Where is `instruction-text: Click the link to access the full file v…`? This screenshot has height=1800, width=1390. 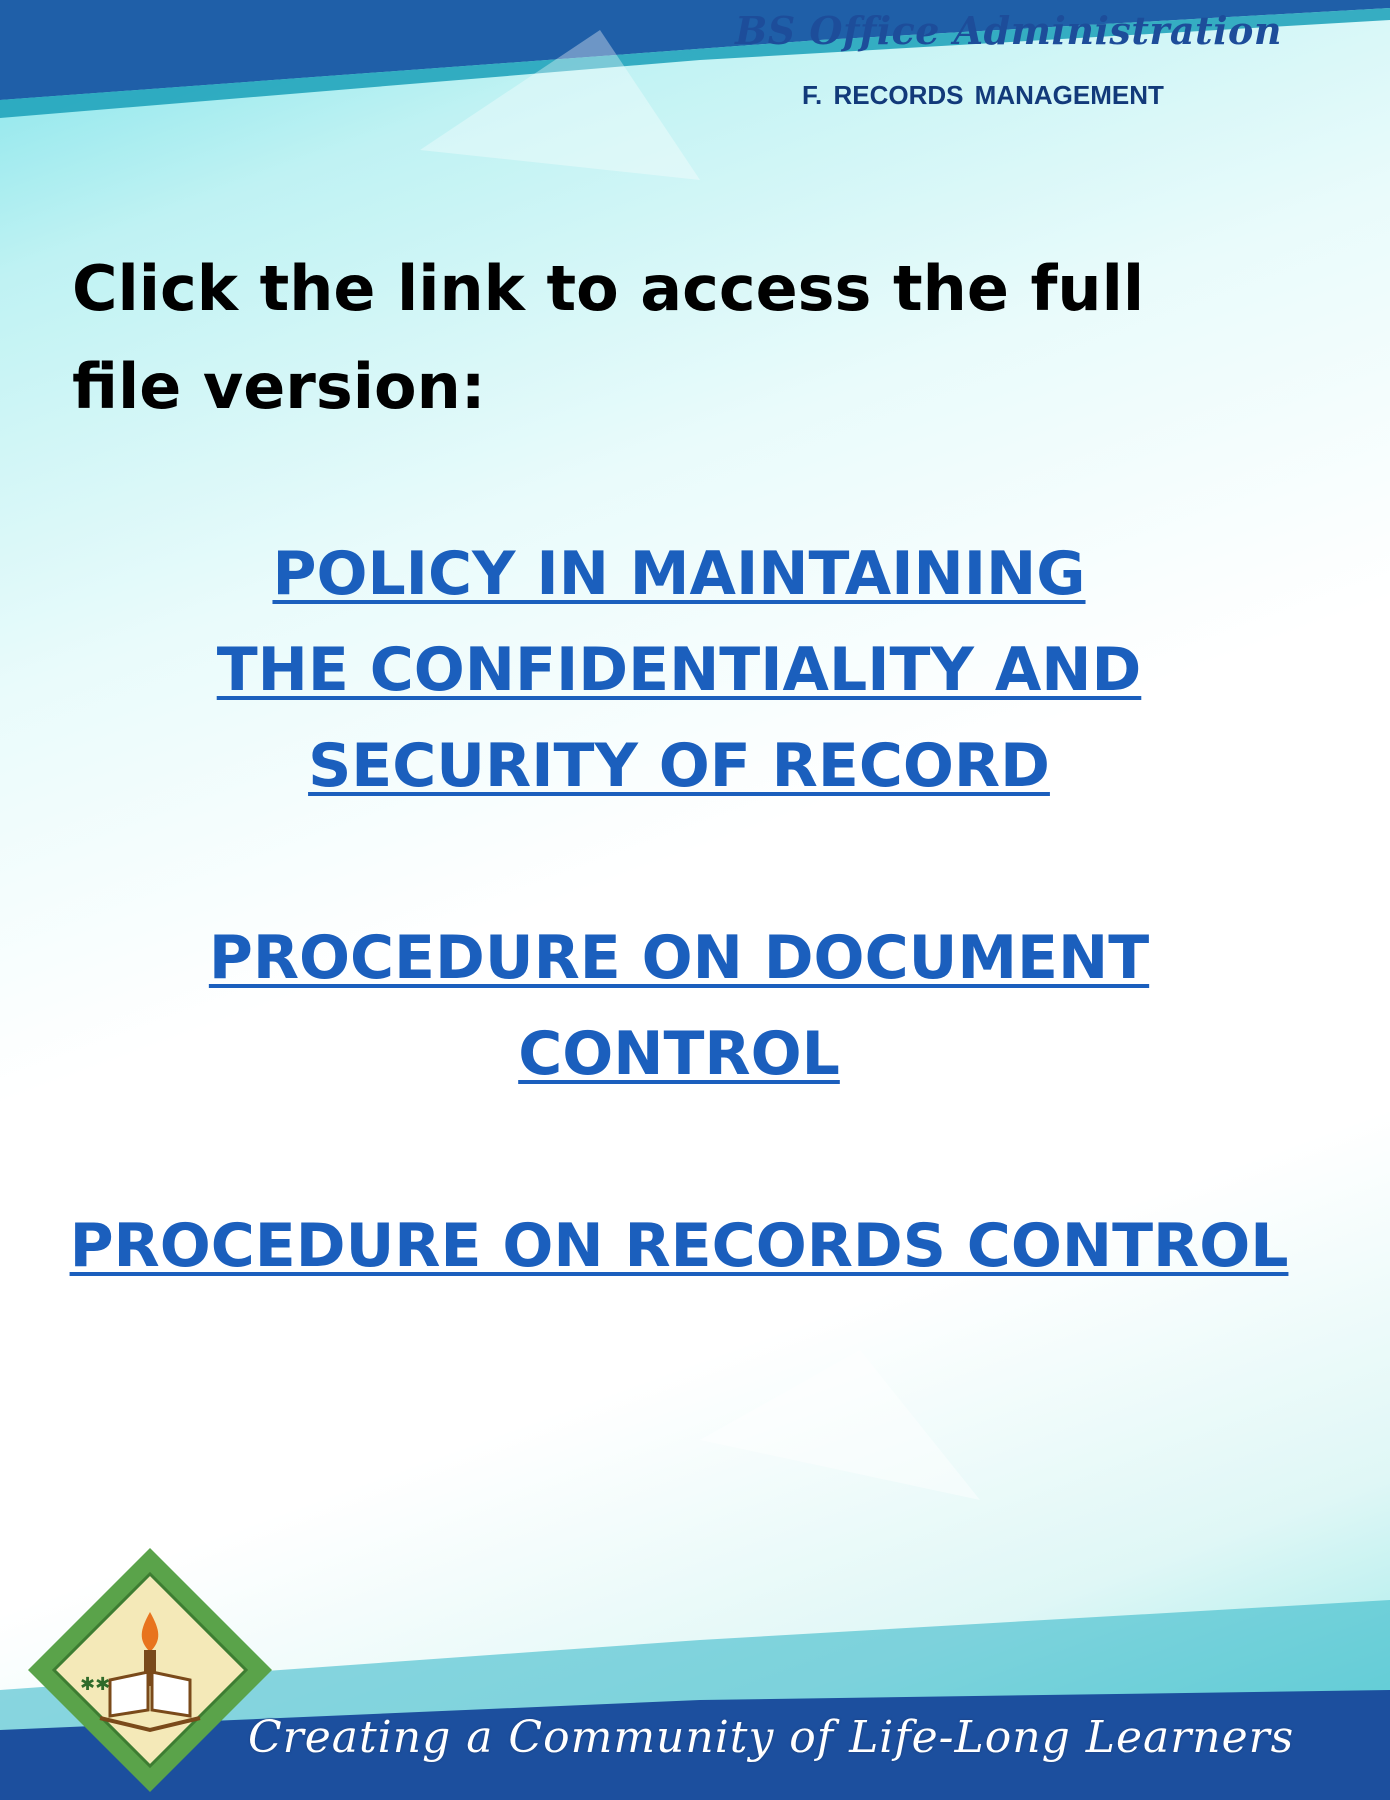
instruction-text: Click the link to access the full file v… is located at coordinates (608, 337).